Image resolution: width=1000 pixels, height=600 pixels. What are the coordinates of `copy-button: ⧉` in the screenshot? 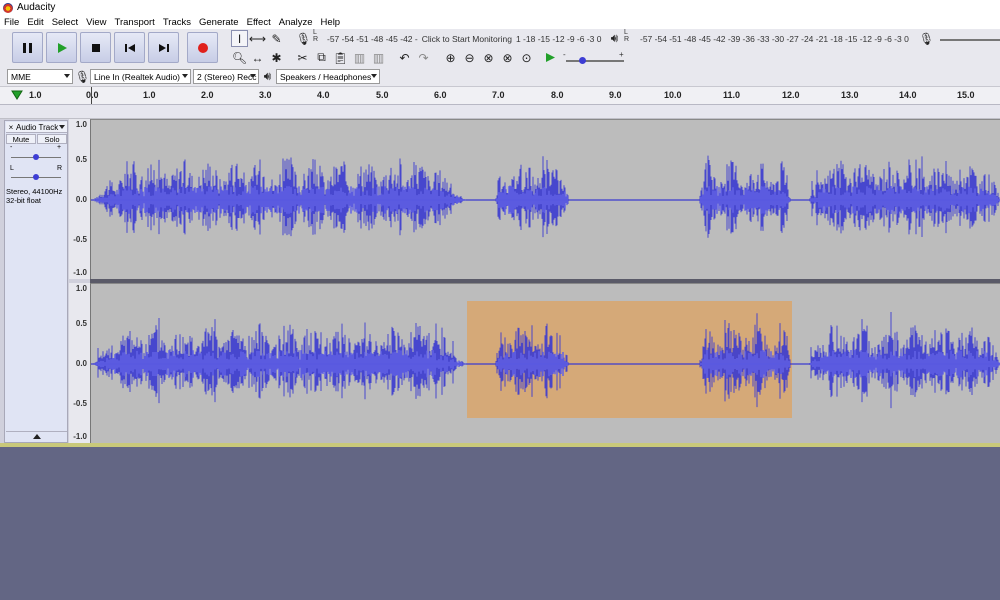 It's located at (321, 57).